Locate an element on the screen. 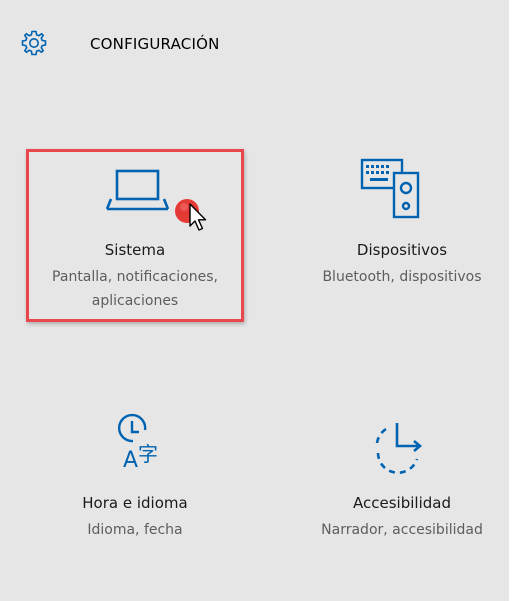 The width and height of the screenshot is (527, 601). settings-header: CONFIGURACIÓN is located at coordinates (254, 45).